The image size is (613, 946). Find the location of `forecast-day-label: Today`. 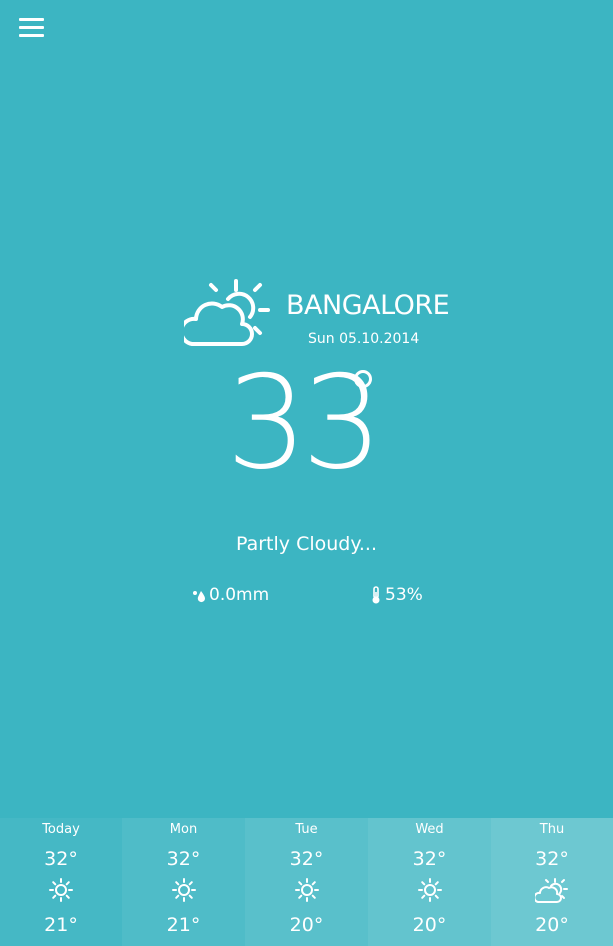

forecast-day-label: Today is located at coordinates (61, 829).